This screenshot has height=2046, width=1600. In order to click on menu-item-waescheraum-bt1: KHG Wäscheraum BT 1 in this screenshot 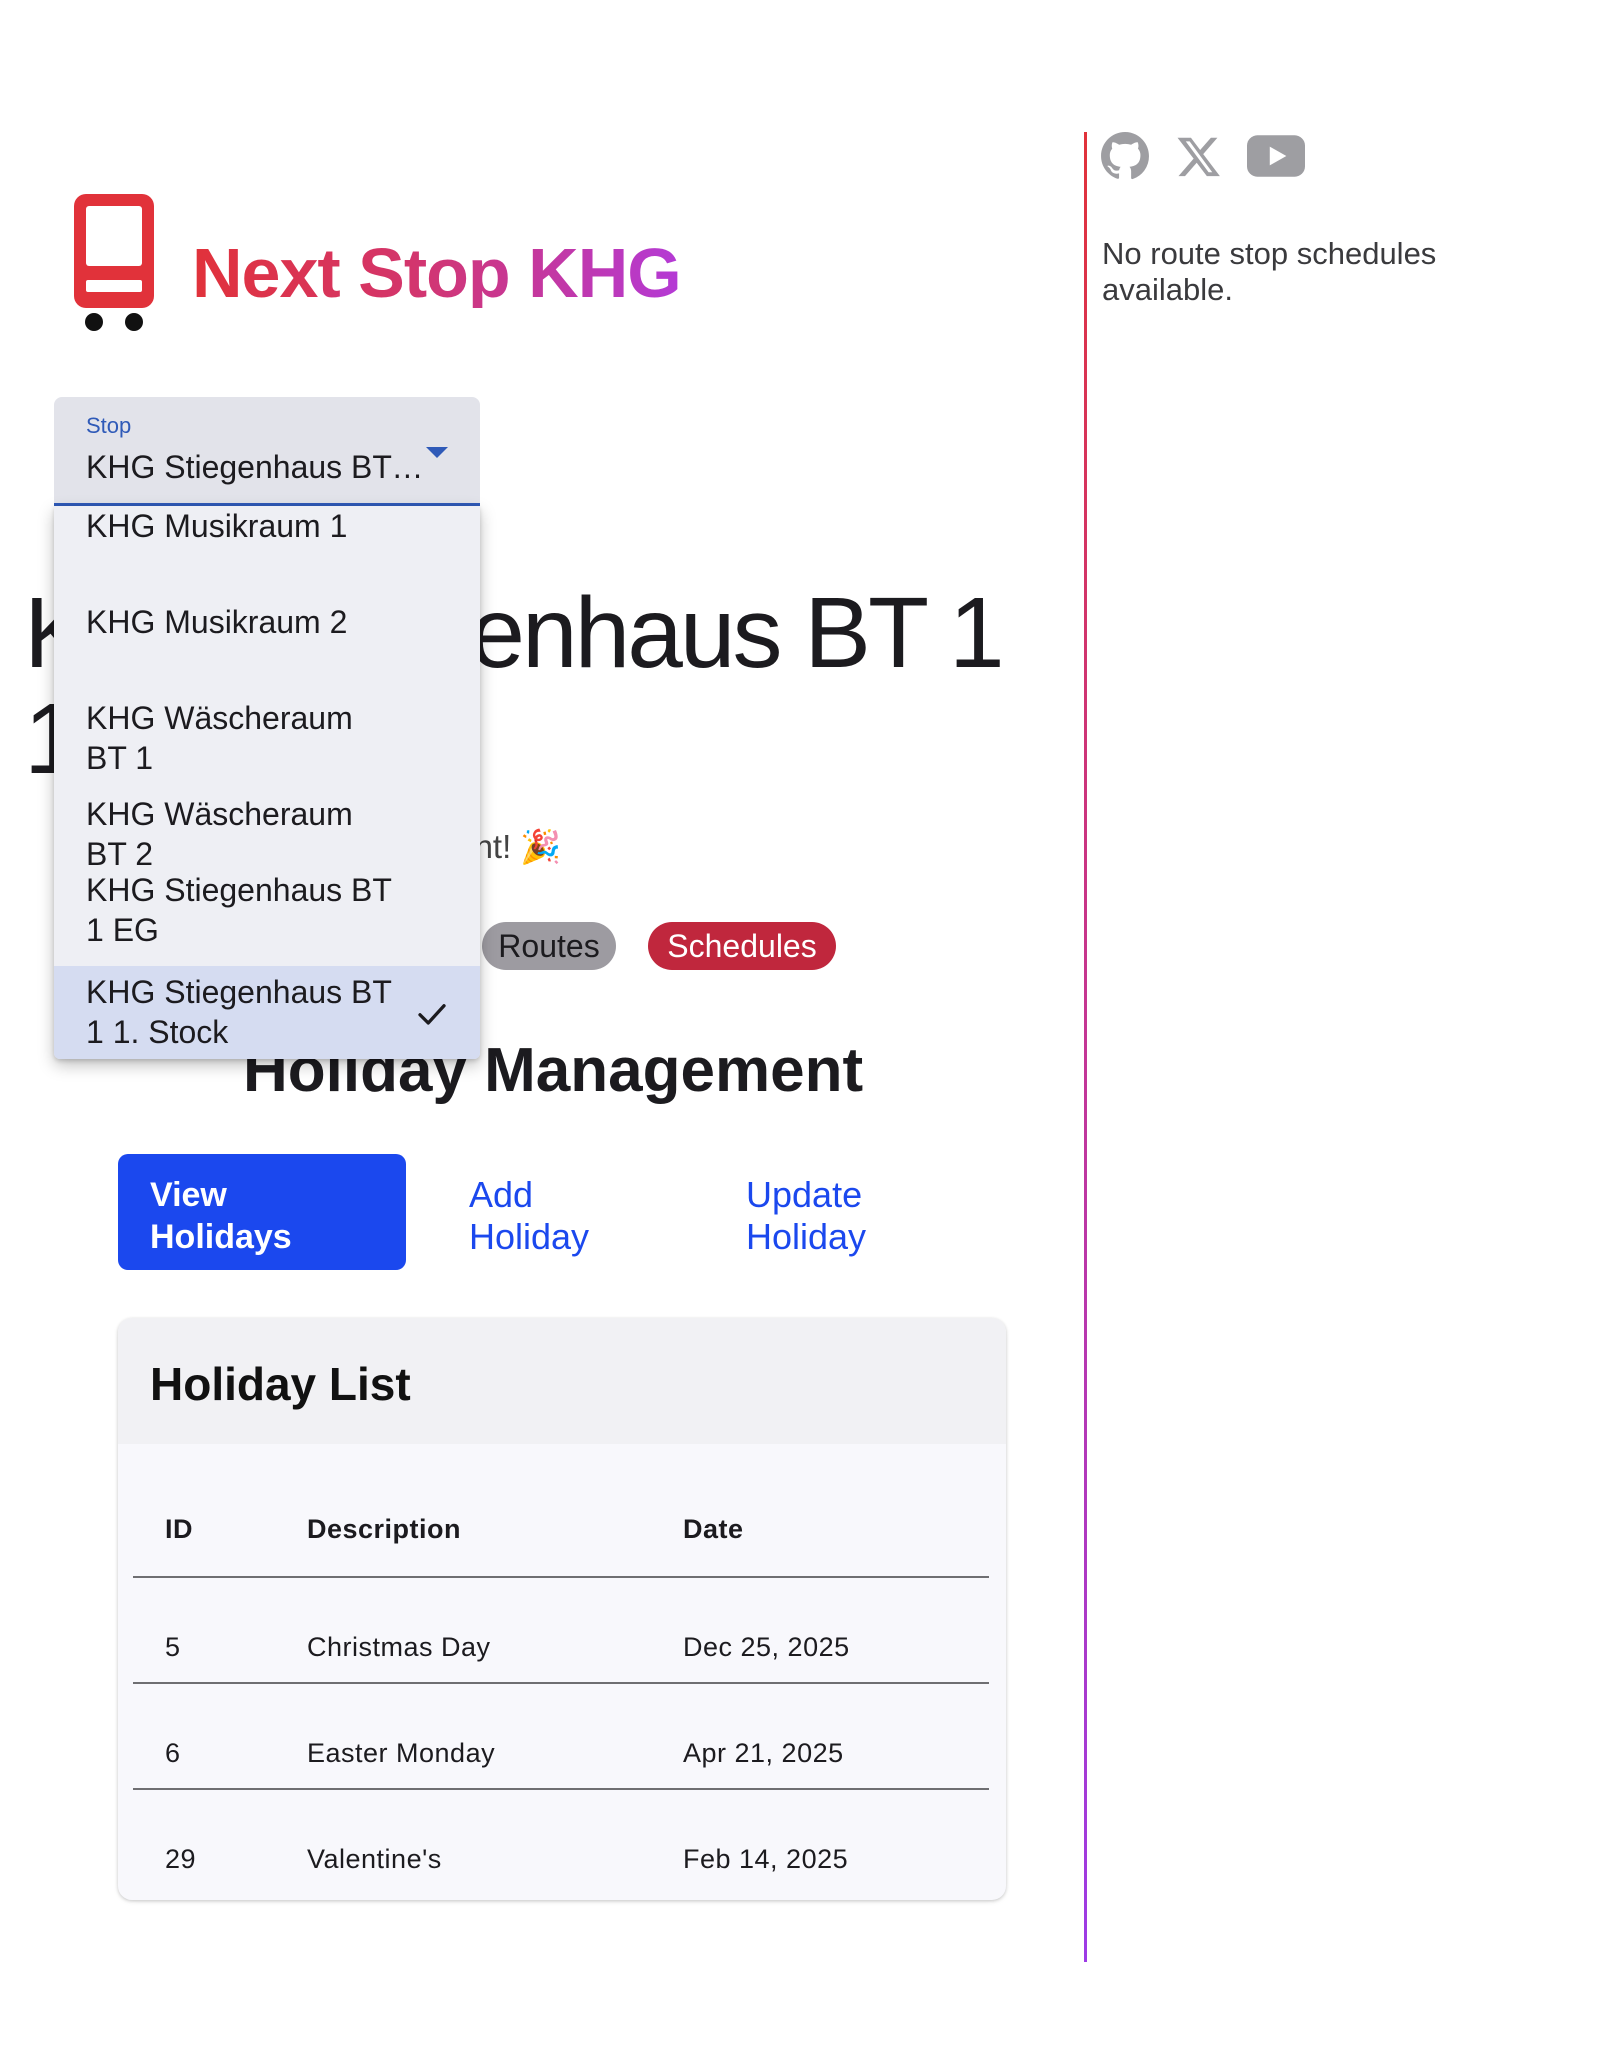, I will do `click(267, 738)`.